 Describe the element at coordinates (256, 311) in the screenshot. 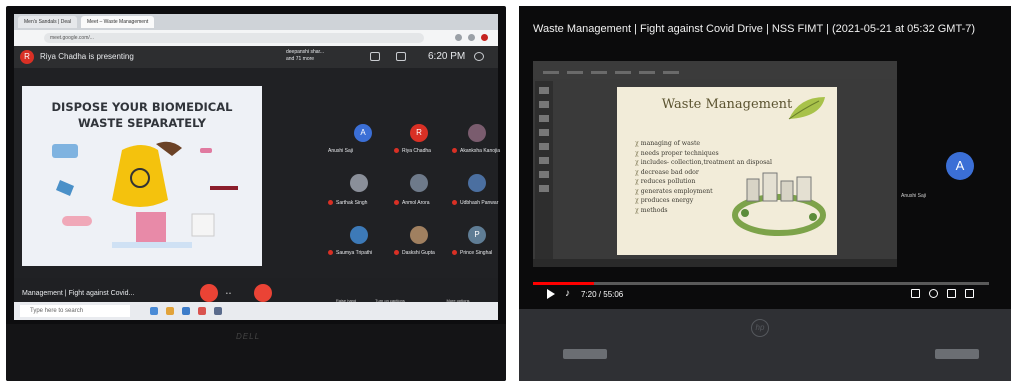

I see `windows-taskbar: Type here to search` at that location.